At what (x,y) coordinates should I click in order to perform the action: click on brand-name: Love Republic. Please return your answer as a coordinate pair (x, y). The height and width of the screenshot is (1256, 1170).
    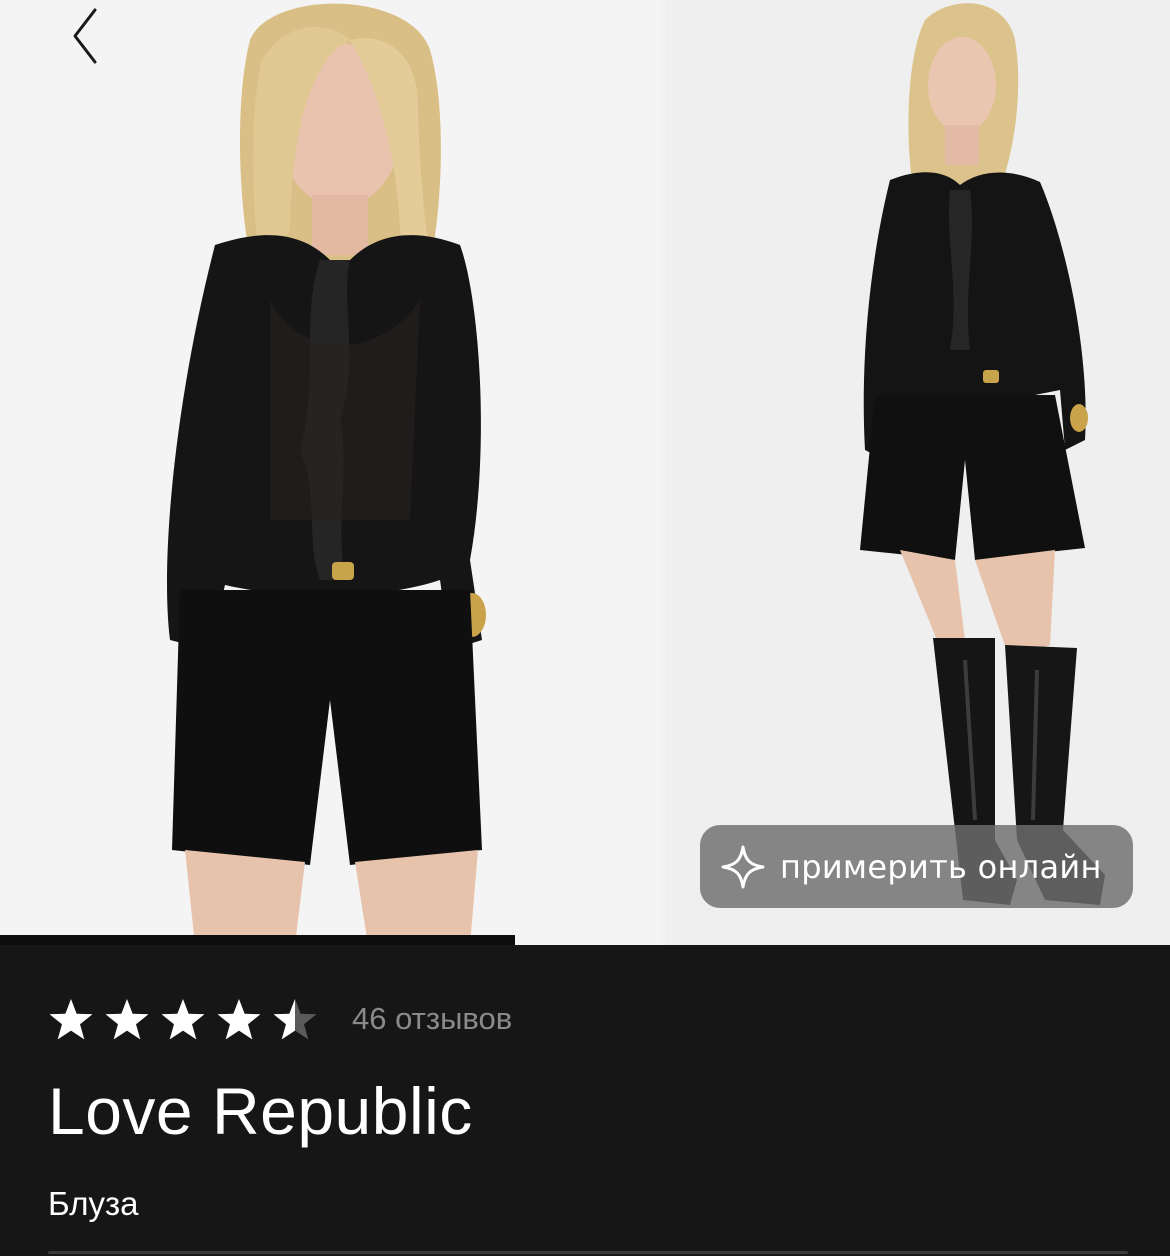
    Looking at the image, I should click on (260, 1111).